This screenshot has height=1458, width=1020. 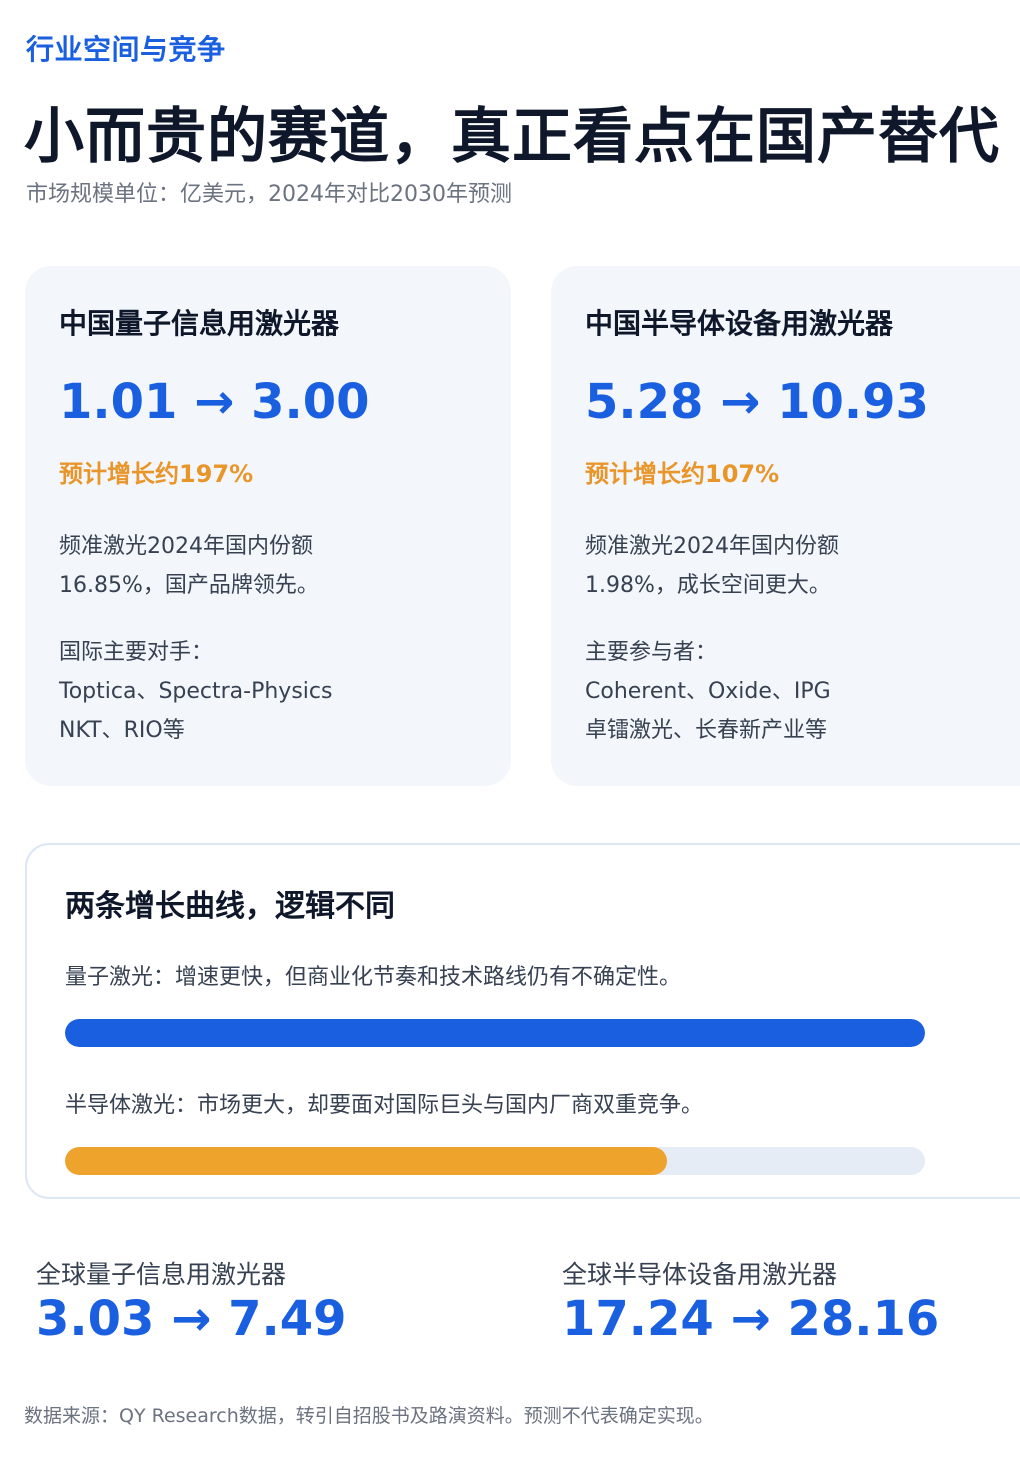 I want to click on domestic-share-text: 频准激光2024年国内份额 16.85%，国产品牌领先。, so click(x=268, y=566).